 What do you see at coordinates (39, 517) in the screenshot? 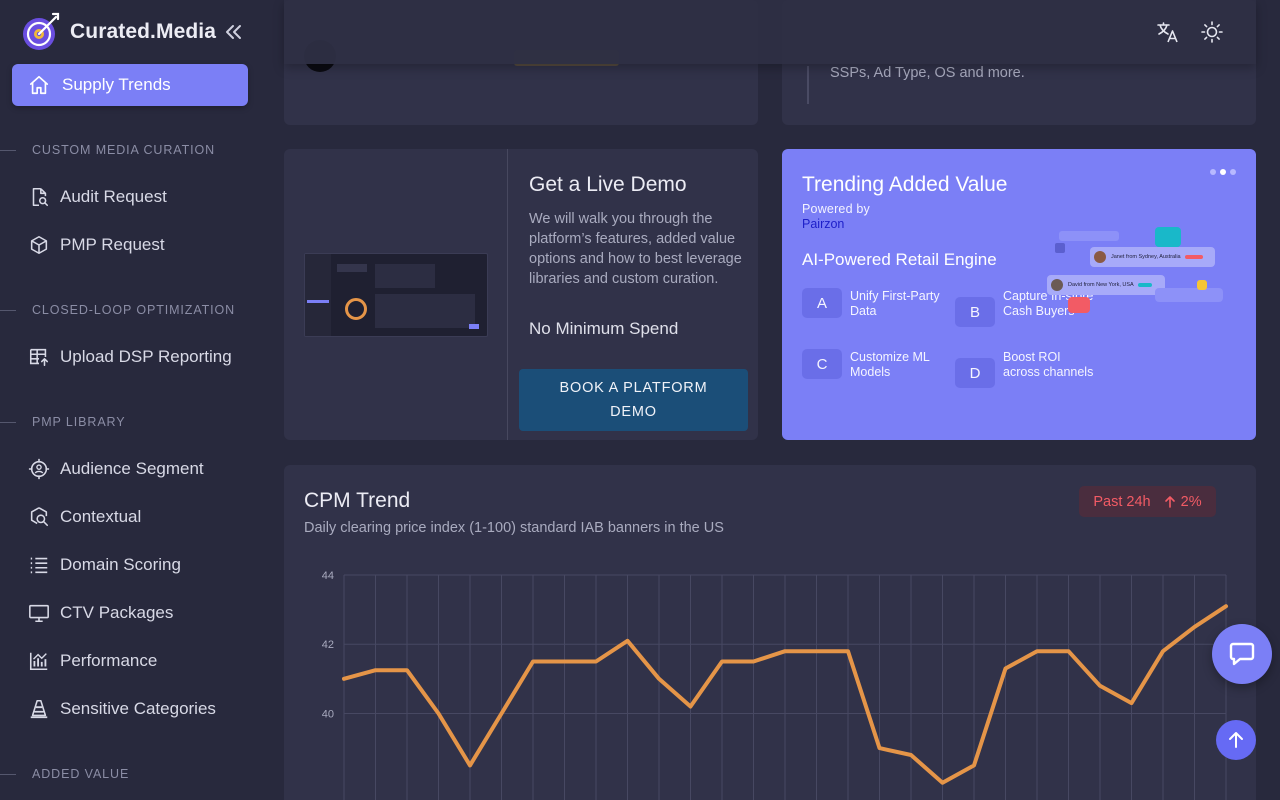
I see `contextual-search-icon` at bounding box center [39, 517].